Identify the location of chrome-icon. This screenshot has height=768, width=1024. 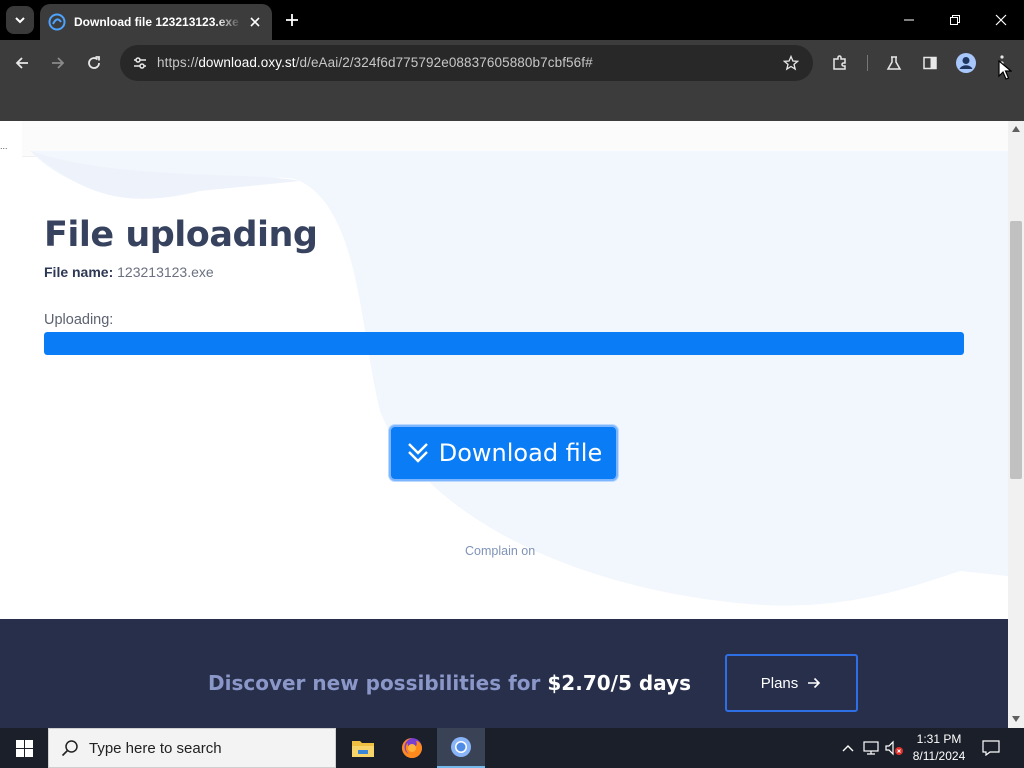
(461, 747).